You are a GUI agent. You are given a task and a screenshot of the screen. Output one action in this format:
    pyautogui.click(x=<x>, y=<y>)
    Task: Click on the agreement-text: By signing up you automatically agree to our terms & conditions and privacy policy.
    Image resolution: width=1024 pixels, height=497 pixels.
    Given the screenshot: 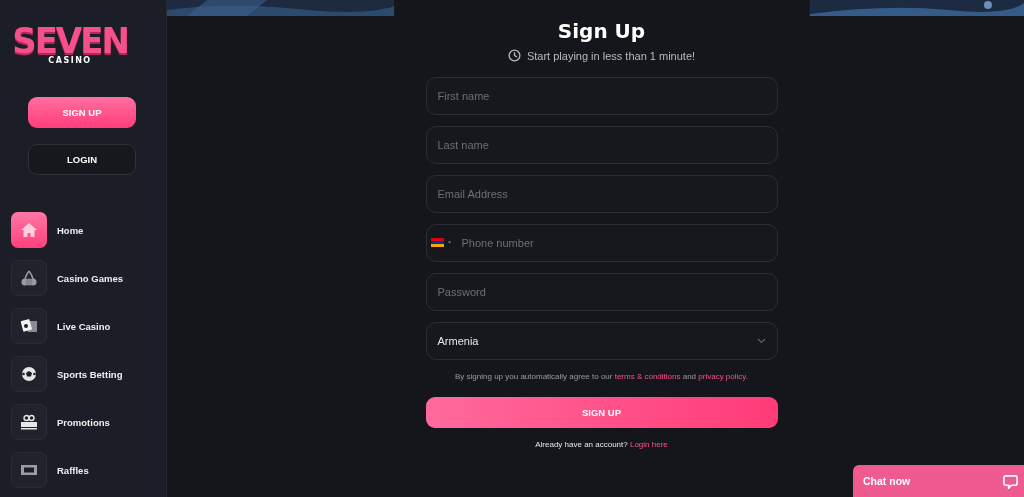 What is the action you would take?
    pyautogui.click(x=601, y=376)
    